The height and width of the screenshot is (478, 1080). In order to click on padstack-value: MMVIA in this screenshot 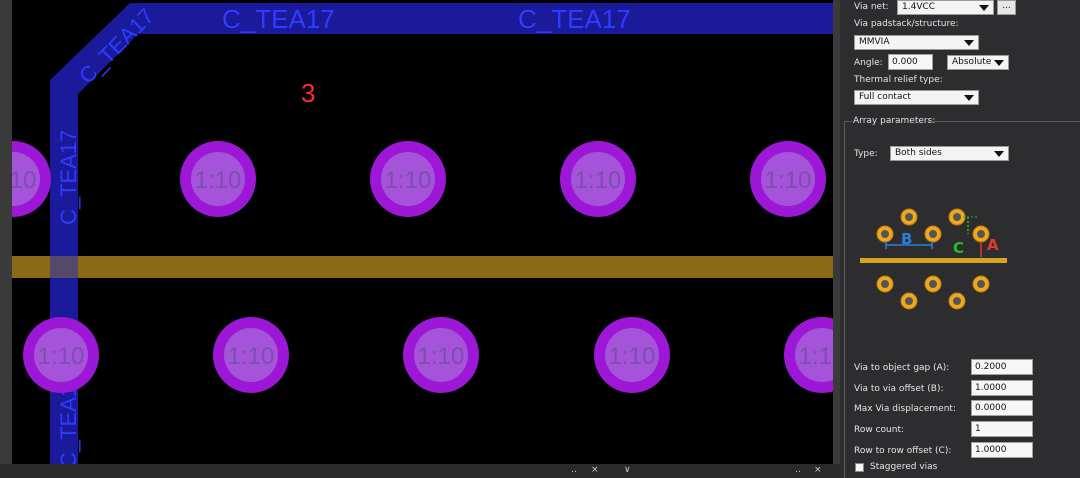, I will do `click(874, 42)`.